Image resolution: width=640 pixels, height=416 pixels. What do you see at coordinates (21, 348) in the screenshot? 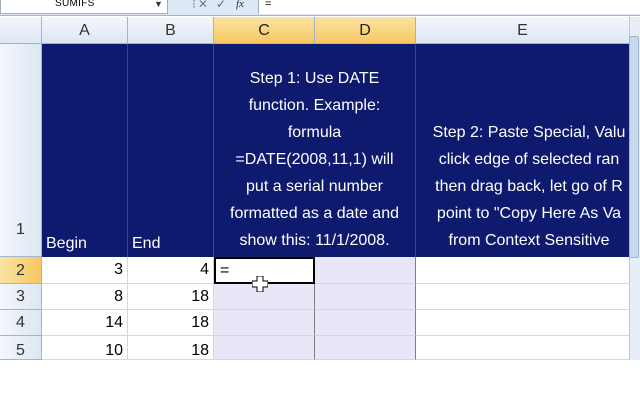
I see `row-header-5: 5` at bounding box center [21, 348].